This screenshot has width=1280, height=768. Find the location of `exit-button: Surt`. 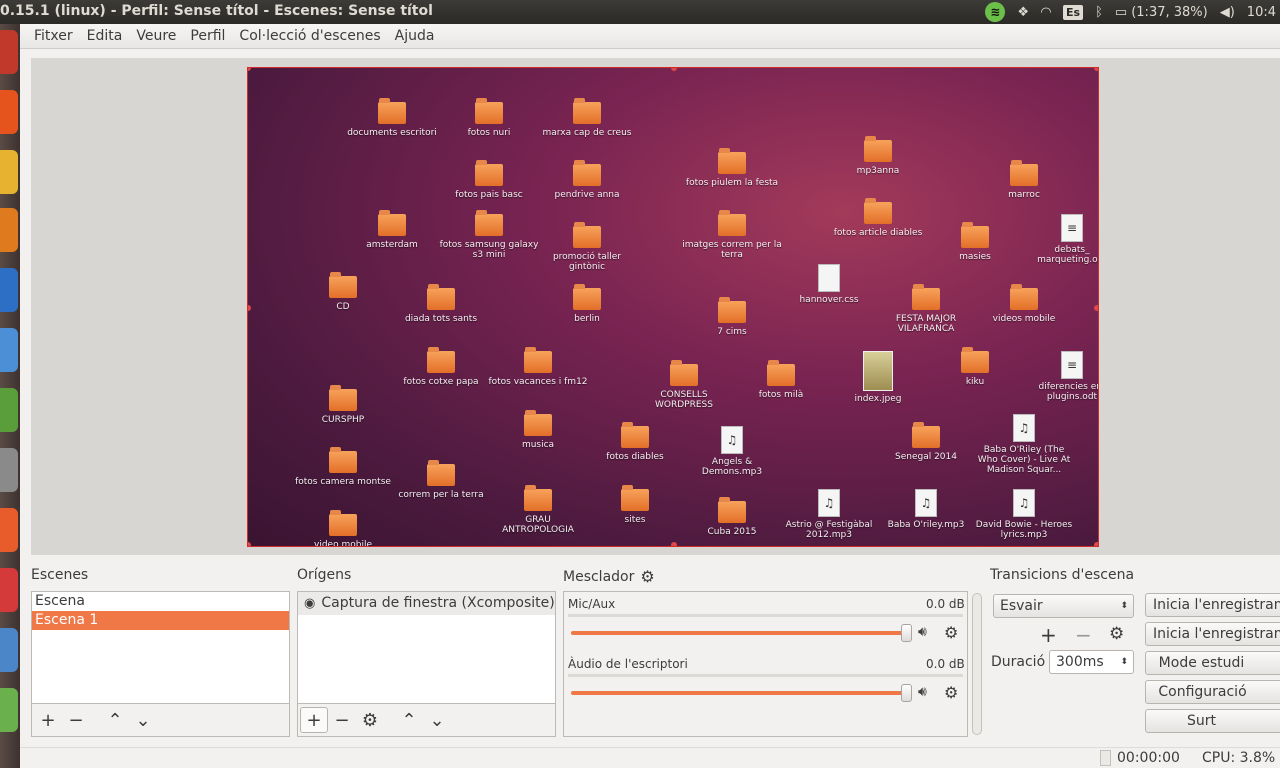

exit-button: Surt is located at coordinates (1212, 721).